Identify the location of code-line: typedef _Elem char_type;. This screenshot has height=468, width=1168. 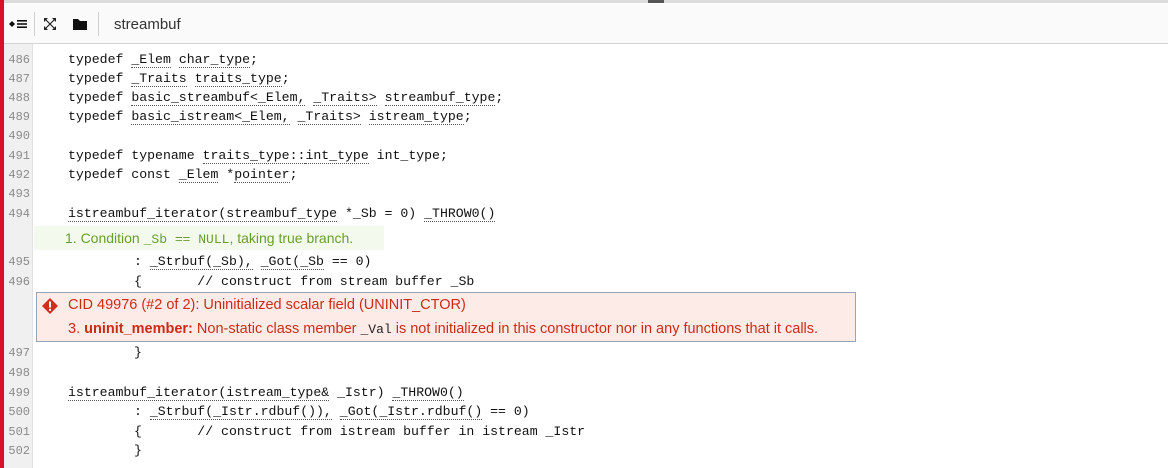
(163, 60).